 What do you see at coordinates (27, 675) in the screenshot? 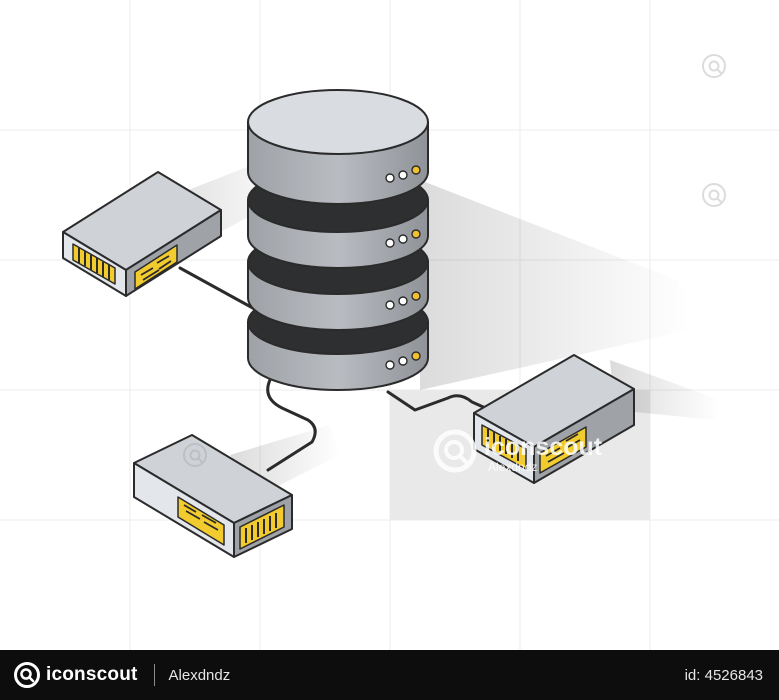
I see `iconscout-logo-icon` at bounding box center [27, 675].